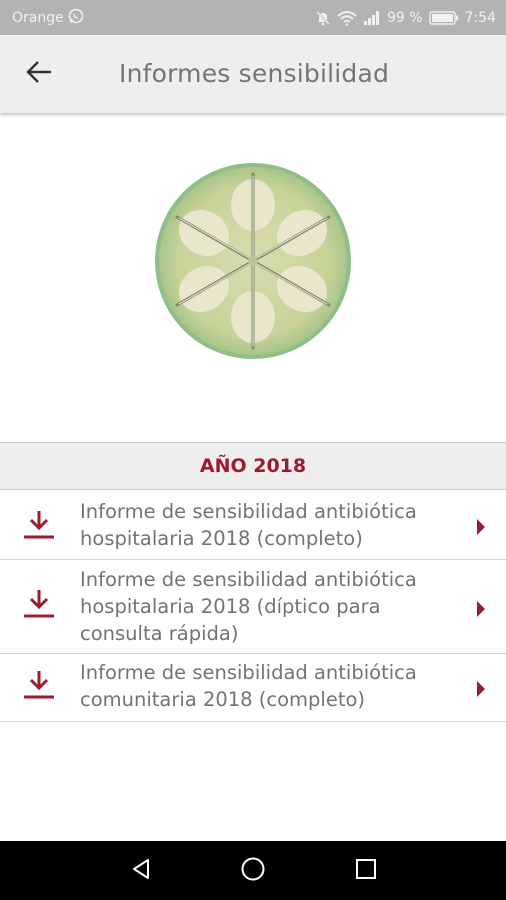 This screenshot has width=506, height=900. What do you see at coordinates (253, 17) in the screenshot?
I see `status-bar: Orange 99 % 7:54` at bounding box center [253, 17].